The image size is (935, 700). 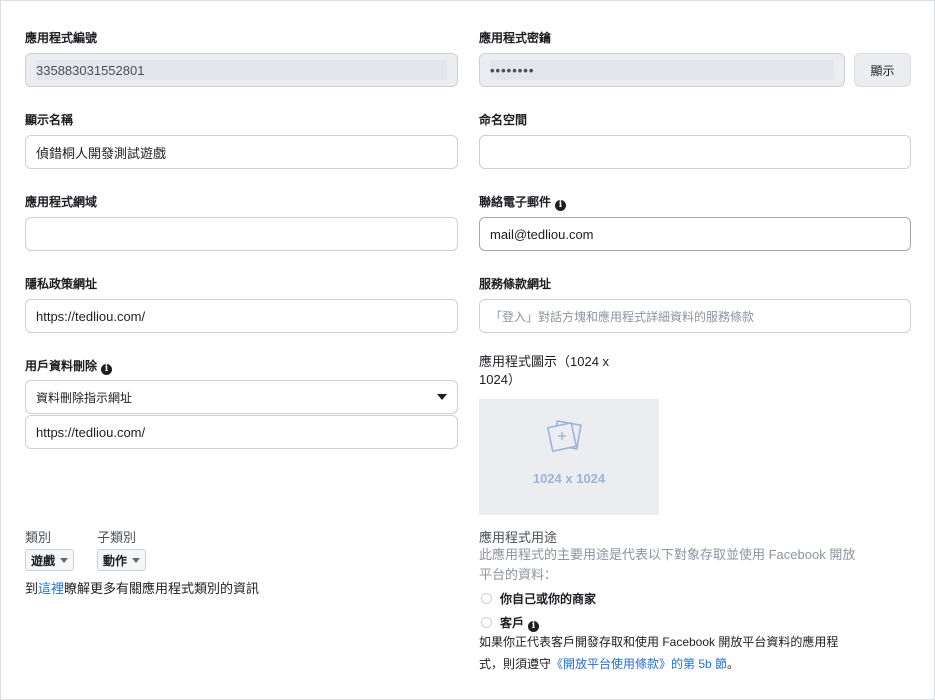 I want to click on privacy-url-input: https://tedliou.com/, so click(x=241, y=316).